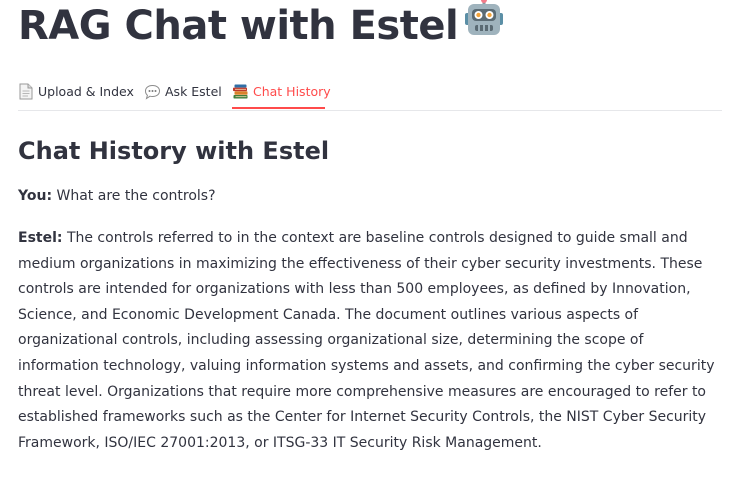 This screenshot has width=751, height=480. Describe the element at coordinates (193, 91) in the screenshot. I see `tab-ask-estel-label: Ask Estel` at that location.